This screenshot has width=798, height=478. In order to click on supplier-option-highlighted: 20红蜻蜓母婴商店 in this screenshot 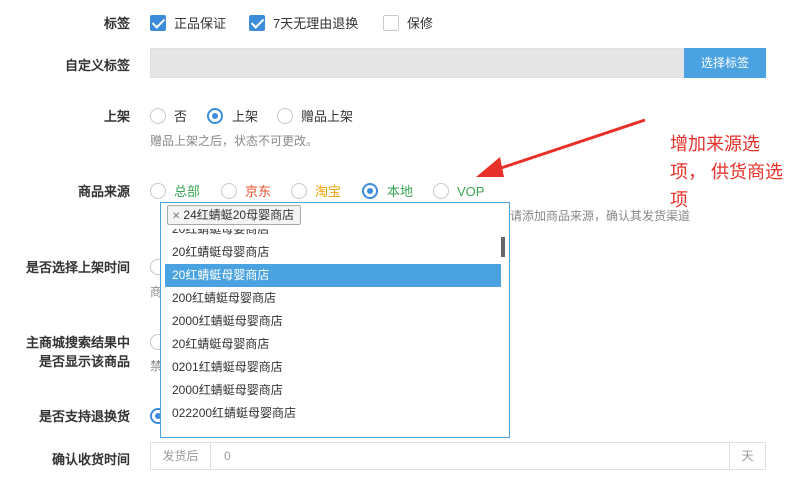, I will do `click(333, 275)`.